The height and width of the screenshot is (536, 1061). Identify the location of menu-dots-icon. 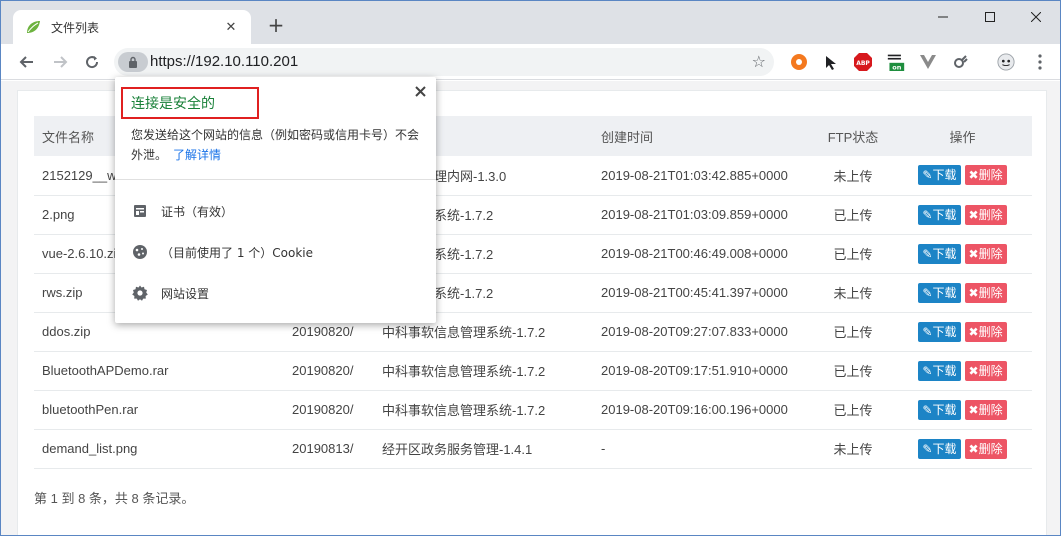
(1040, 62).